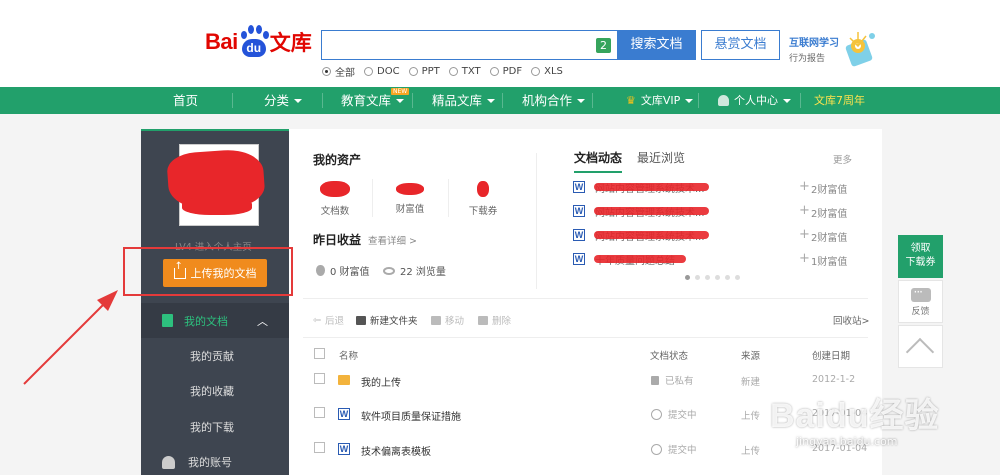 The height and width of the screenshot is (475, 1000). I want to click on nav-institution: 机构合作, so click(554, 100).